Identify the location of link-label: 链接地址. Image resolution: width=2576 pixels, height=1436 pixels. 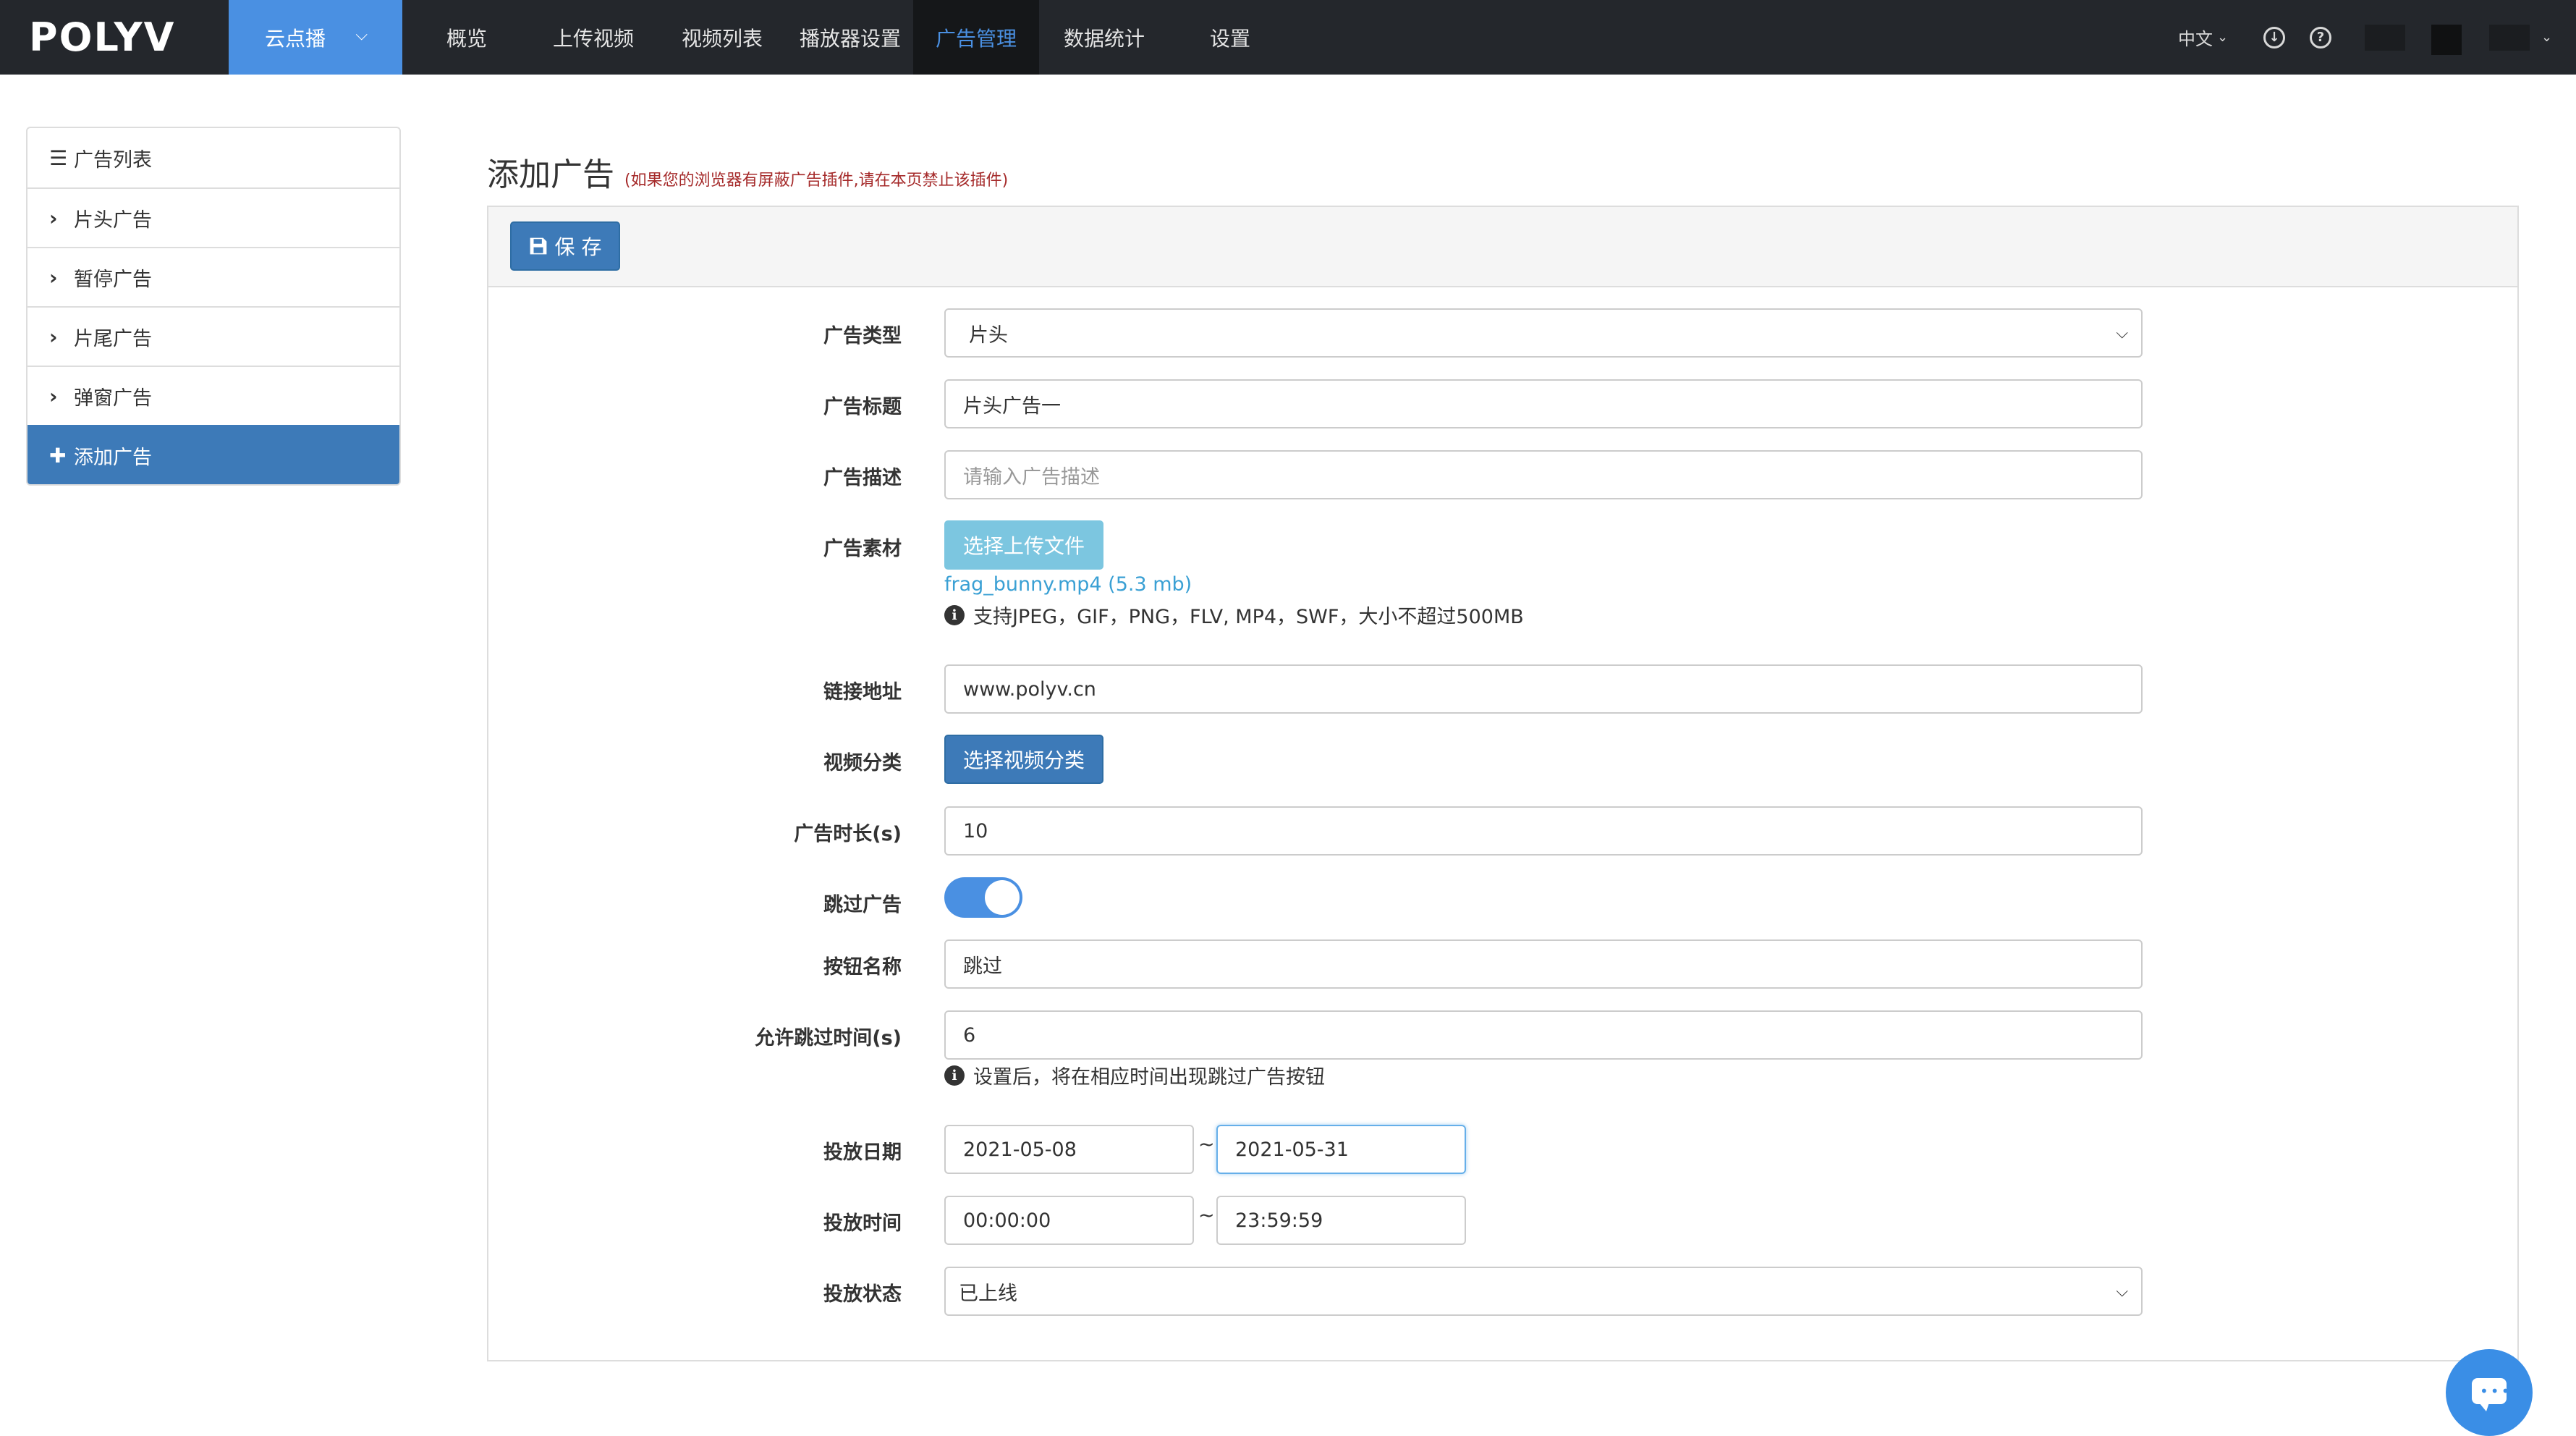
(862, 692).